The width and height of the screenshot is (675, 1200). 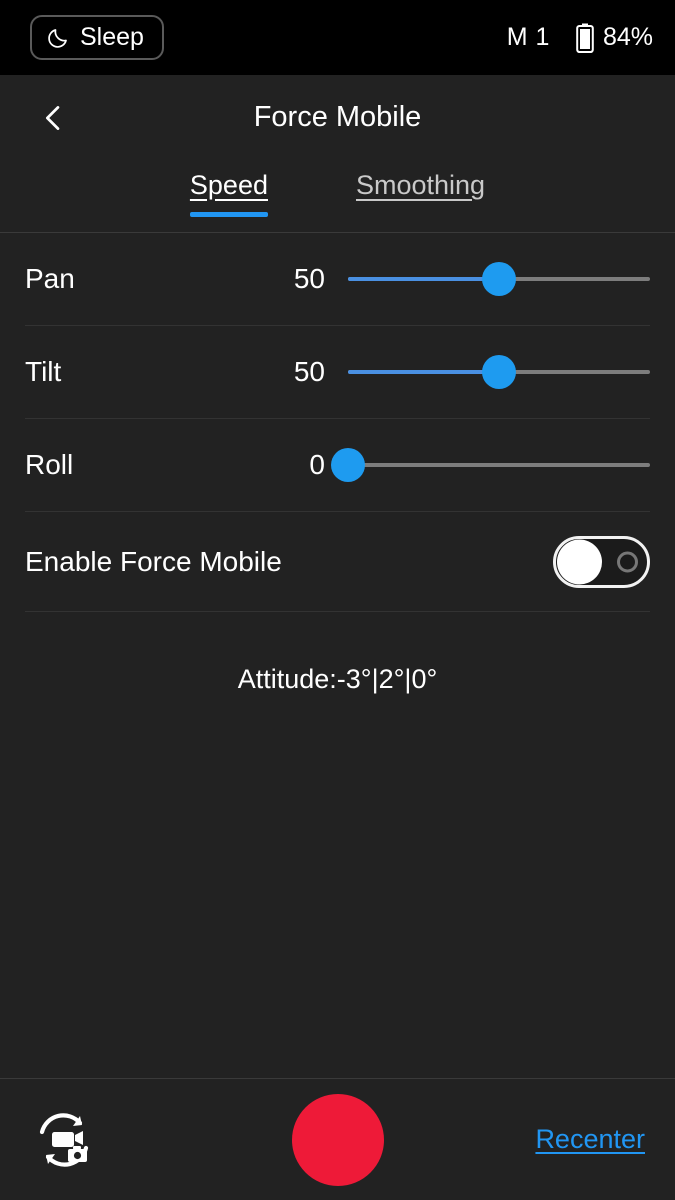 I want to click on roll-slider-thumb, so click(x=348, y=465).